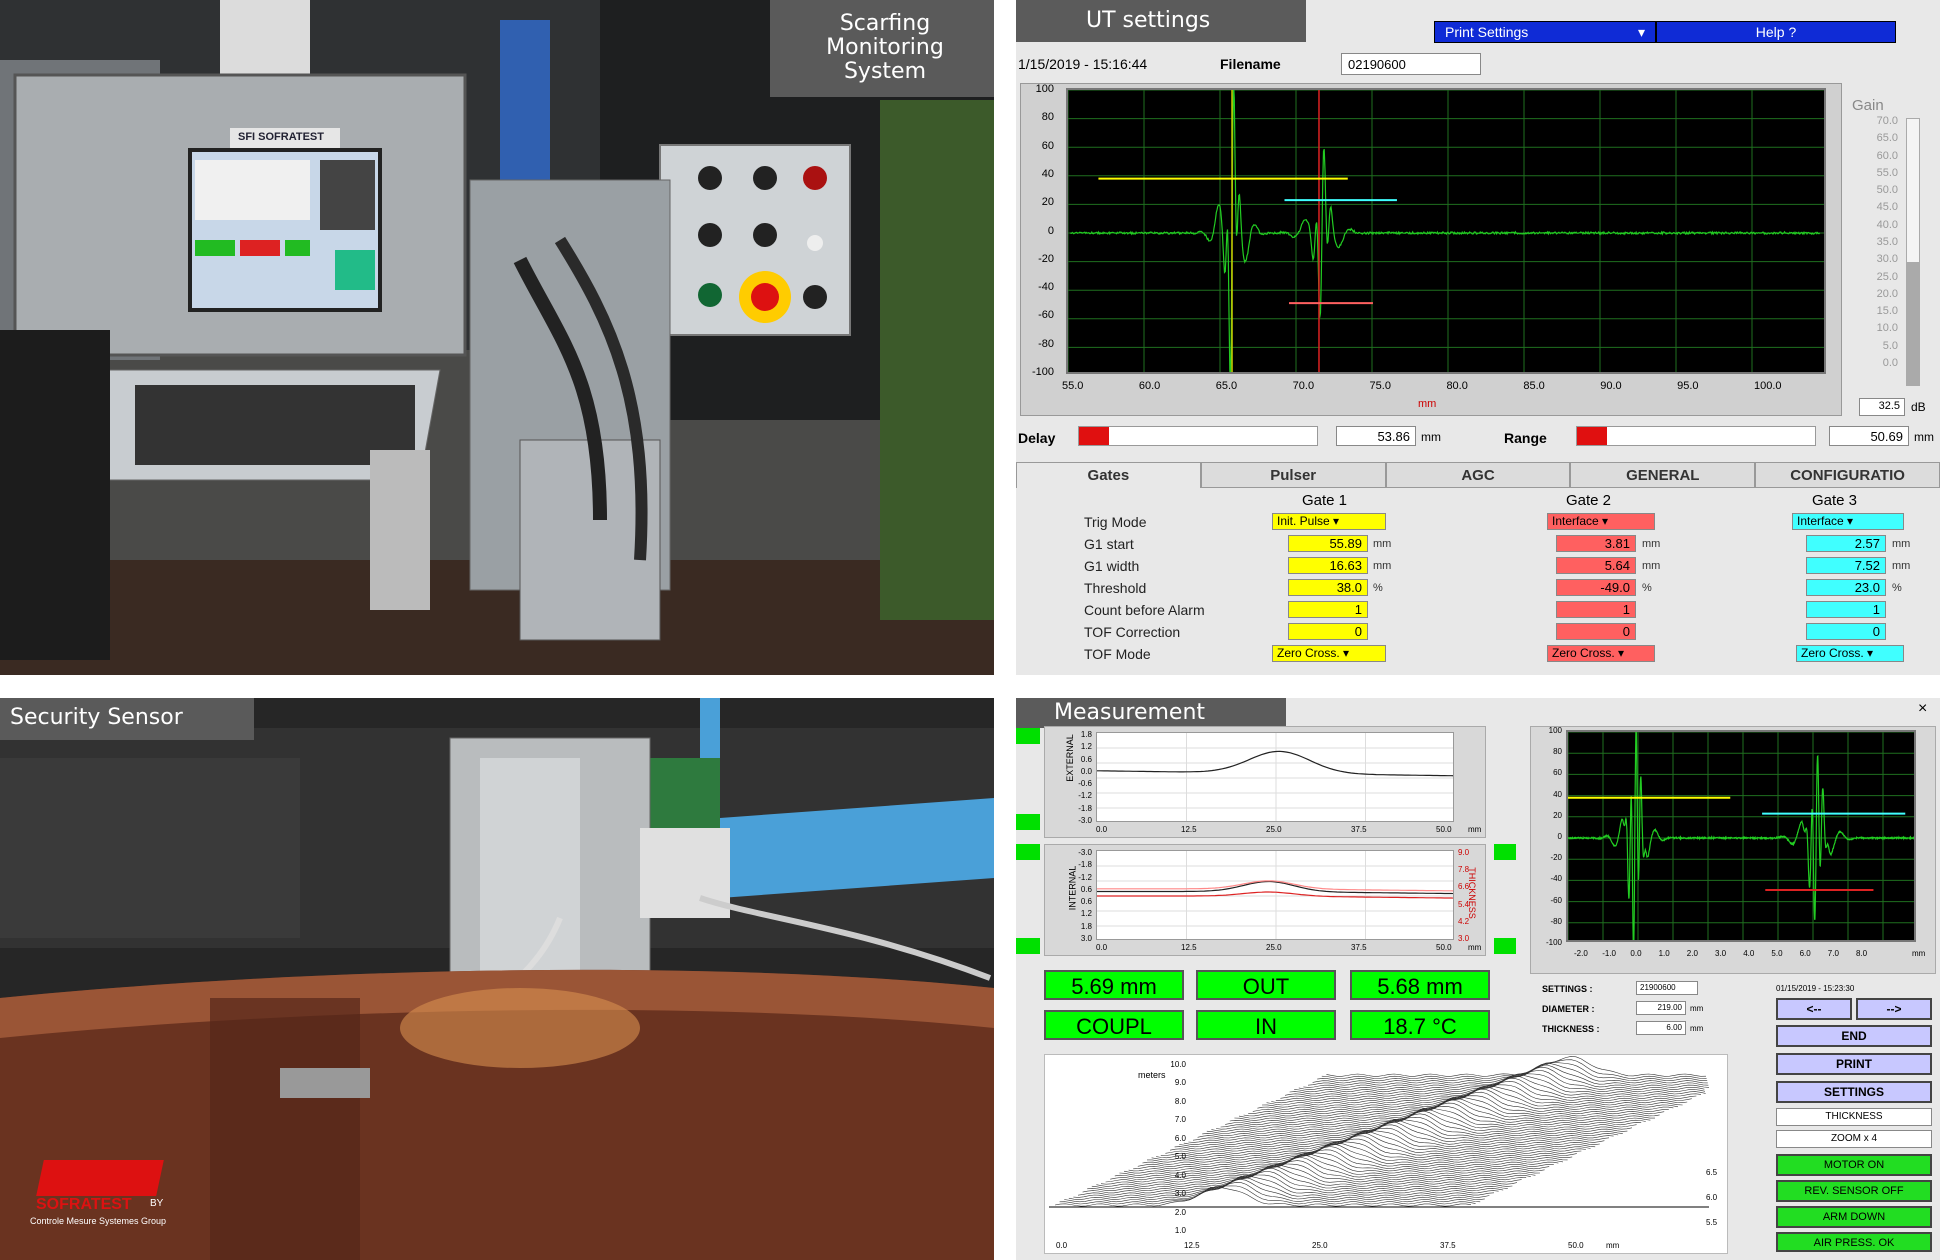  I want to click on gain-value-field: 32.5, so click(1882, 407).